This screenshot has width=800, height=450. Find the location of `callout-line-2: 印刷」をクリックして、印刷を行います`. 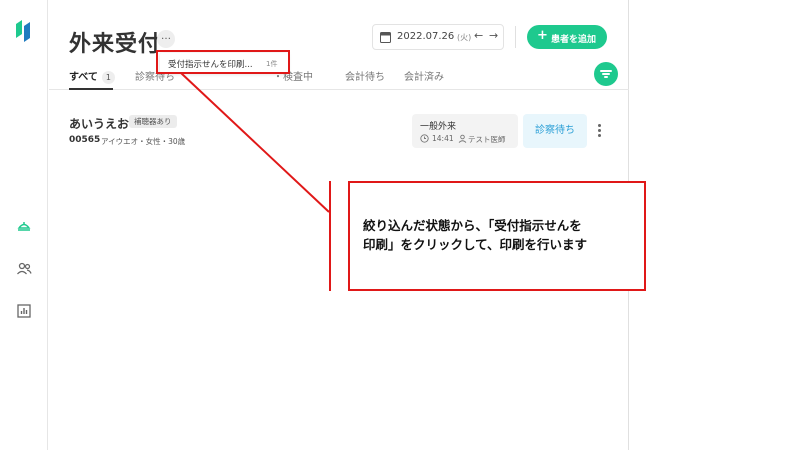

callout-line-2: 印刷」をクリックして、印刷を行います is located at coordinates (475, 244).